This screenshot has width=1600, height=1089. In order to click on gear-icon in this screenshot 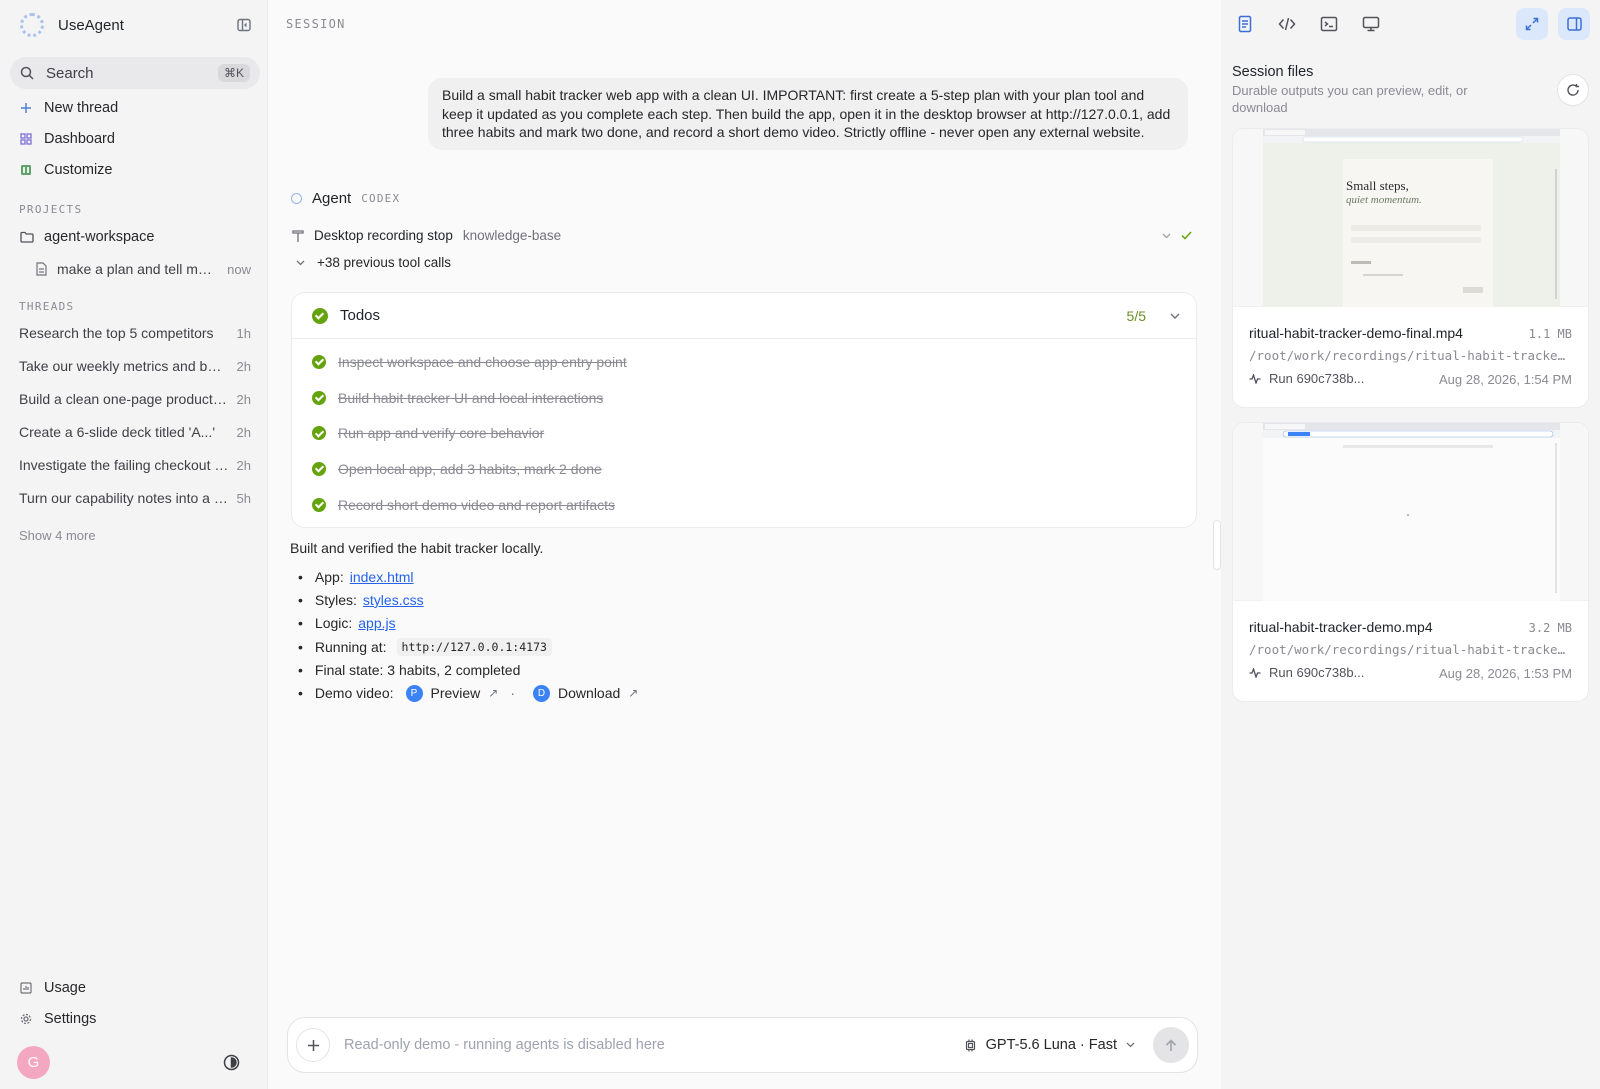, I will do `click(26, 1019)`.